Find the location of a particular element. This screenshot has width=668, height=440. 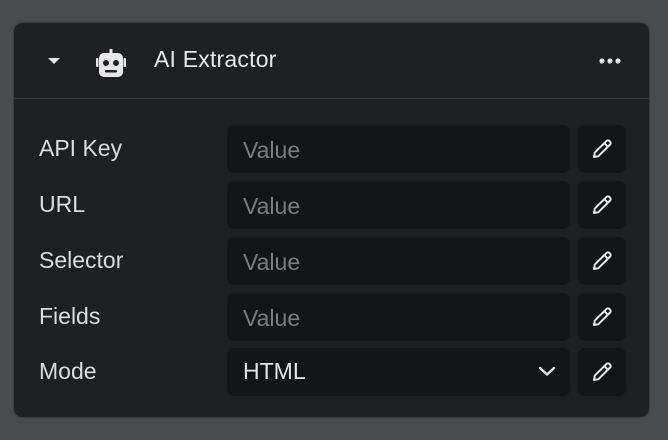

url-input is located at coordinates (398, 205).